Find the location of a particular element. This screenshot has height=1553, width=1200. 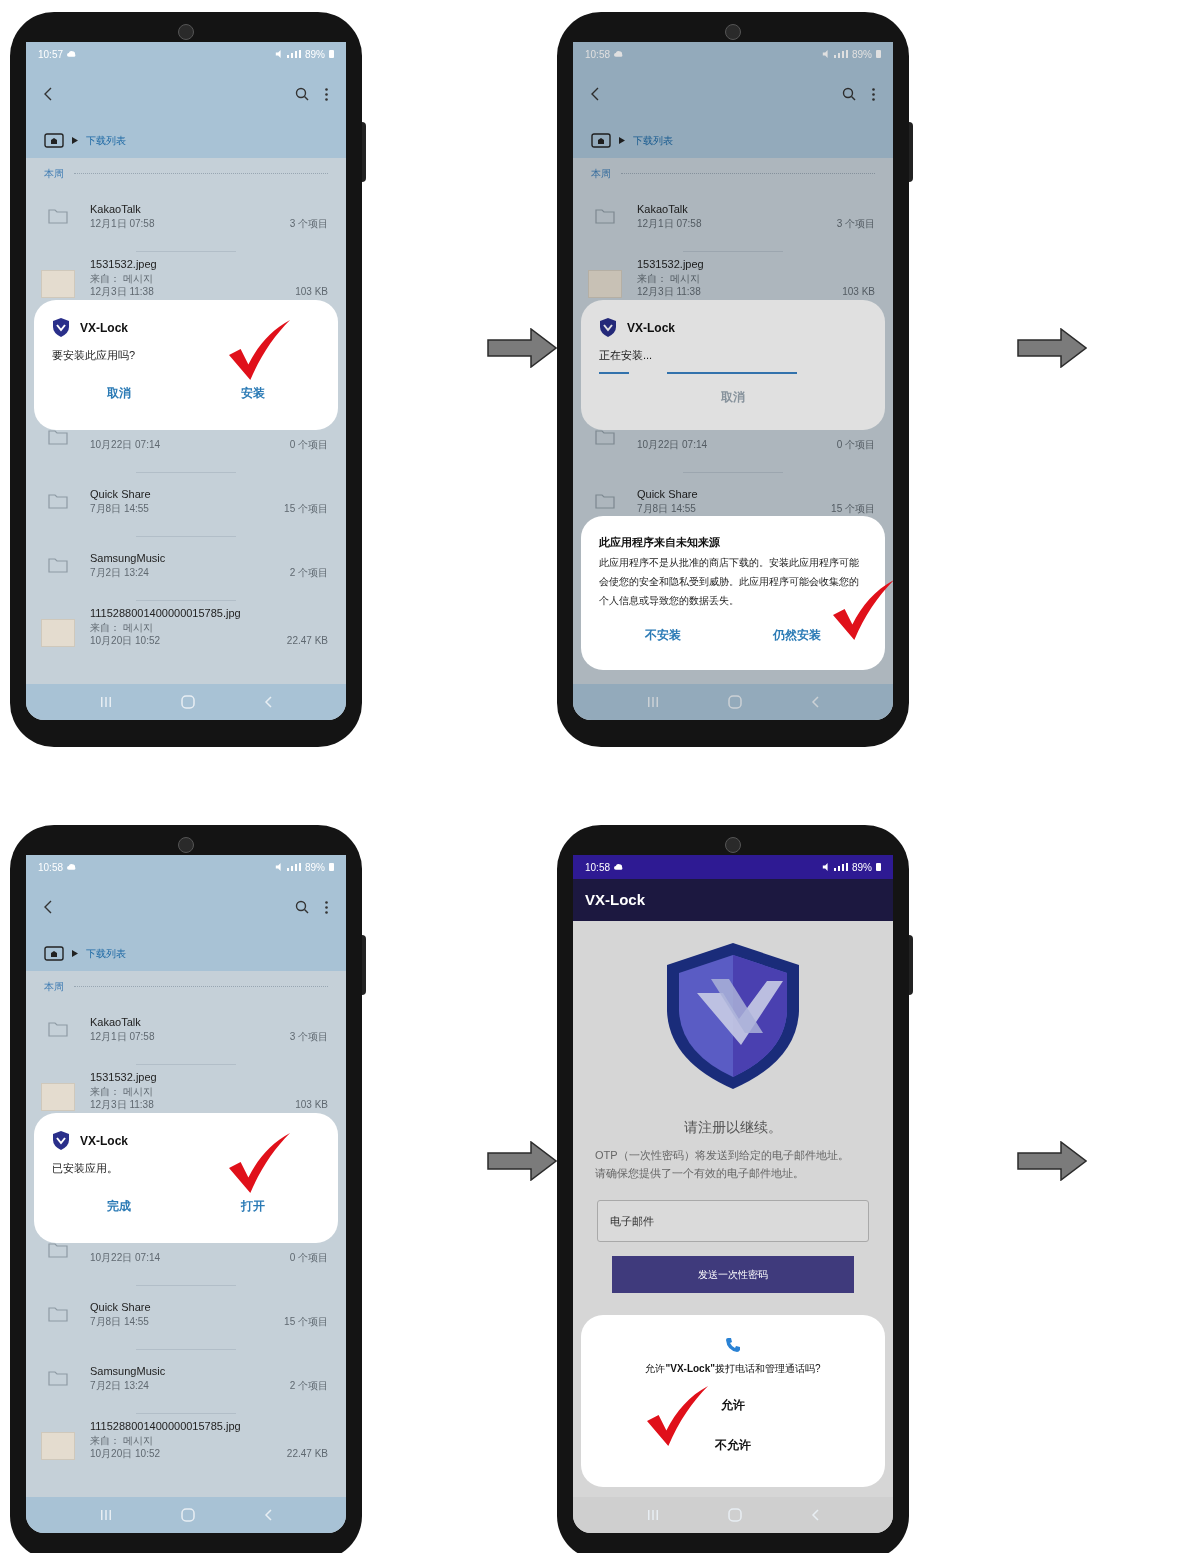

email-field: 电子邮件 is located at coordinates (733, 1221).